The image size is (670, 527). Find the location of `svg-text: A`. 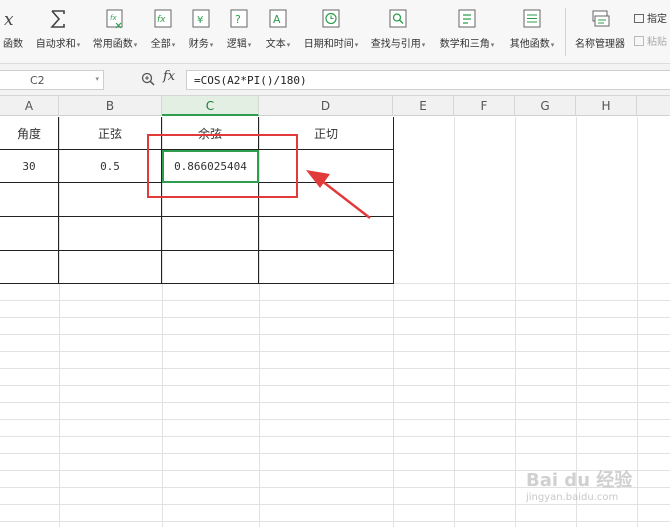

svg-text: A is located at coordinates (277, 19).